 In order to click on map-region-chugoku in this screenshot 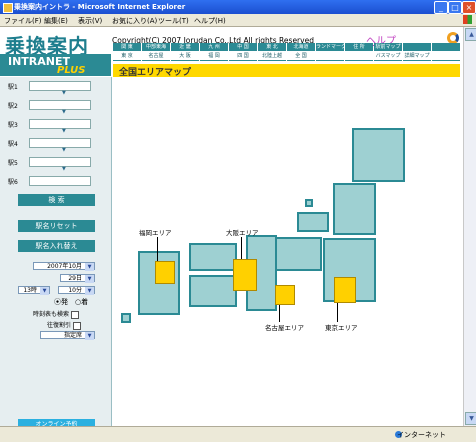, I will do `click(213, 257)`.